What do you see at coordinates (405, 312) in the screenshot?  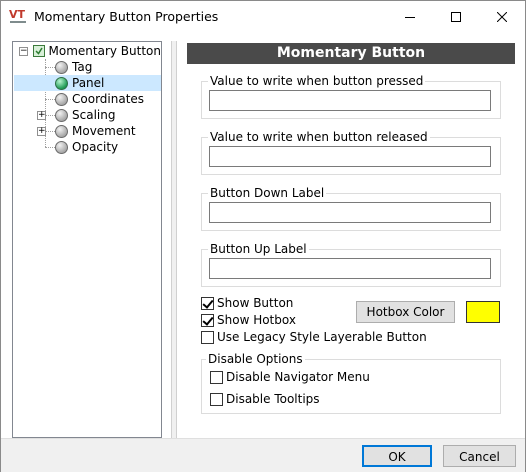 I see `hotbox-color-button: Hotbox Color` at bounding box center [405, 312].